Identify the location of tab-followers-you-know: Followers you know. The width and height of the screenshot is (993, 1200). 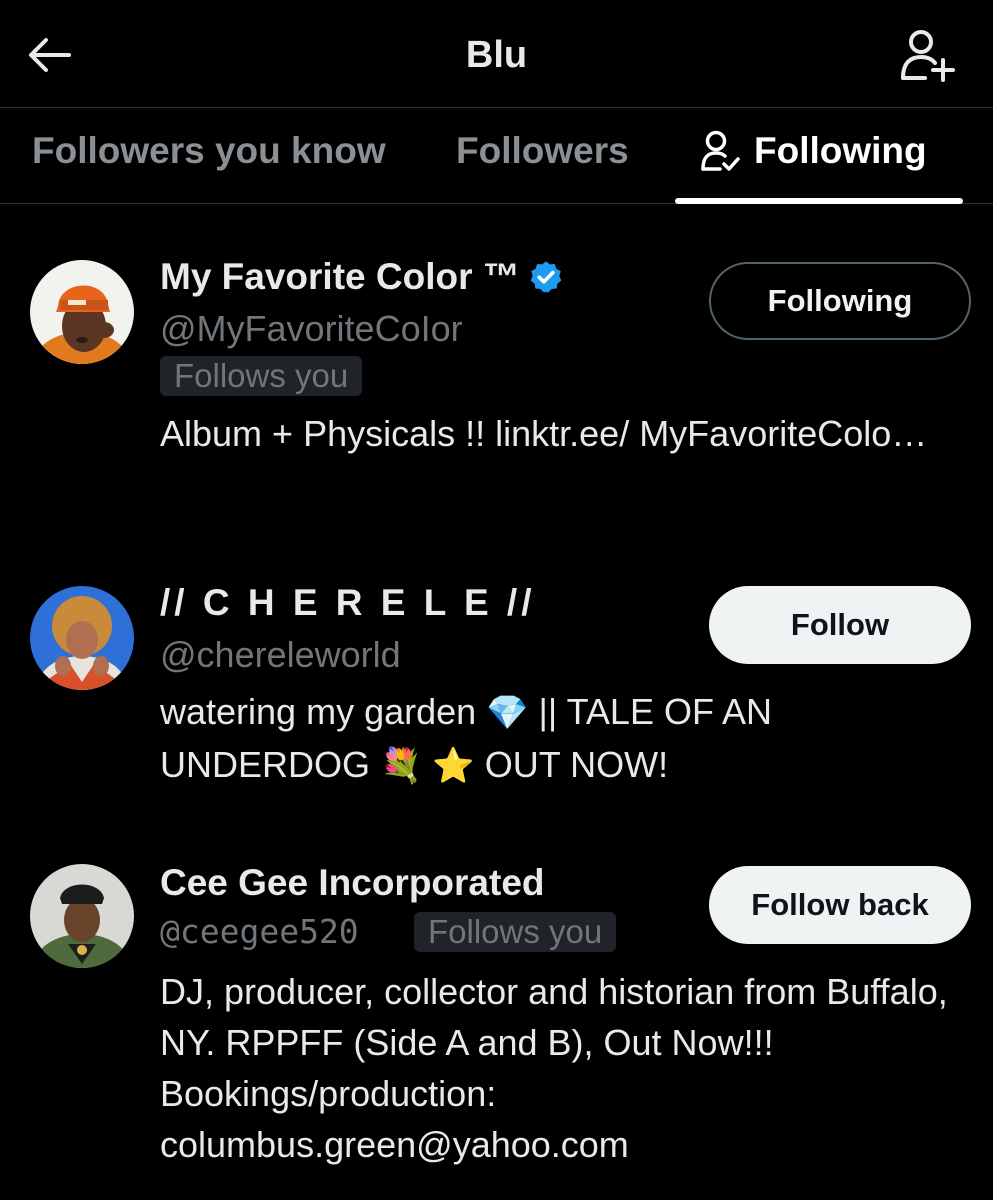
(209, 151).